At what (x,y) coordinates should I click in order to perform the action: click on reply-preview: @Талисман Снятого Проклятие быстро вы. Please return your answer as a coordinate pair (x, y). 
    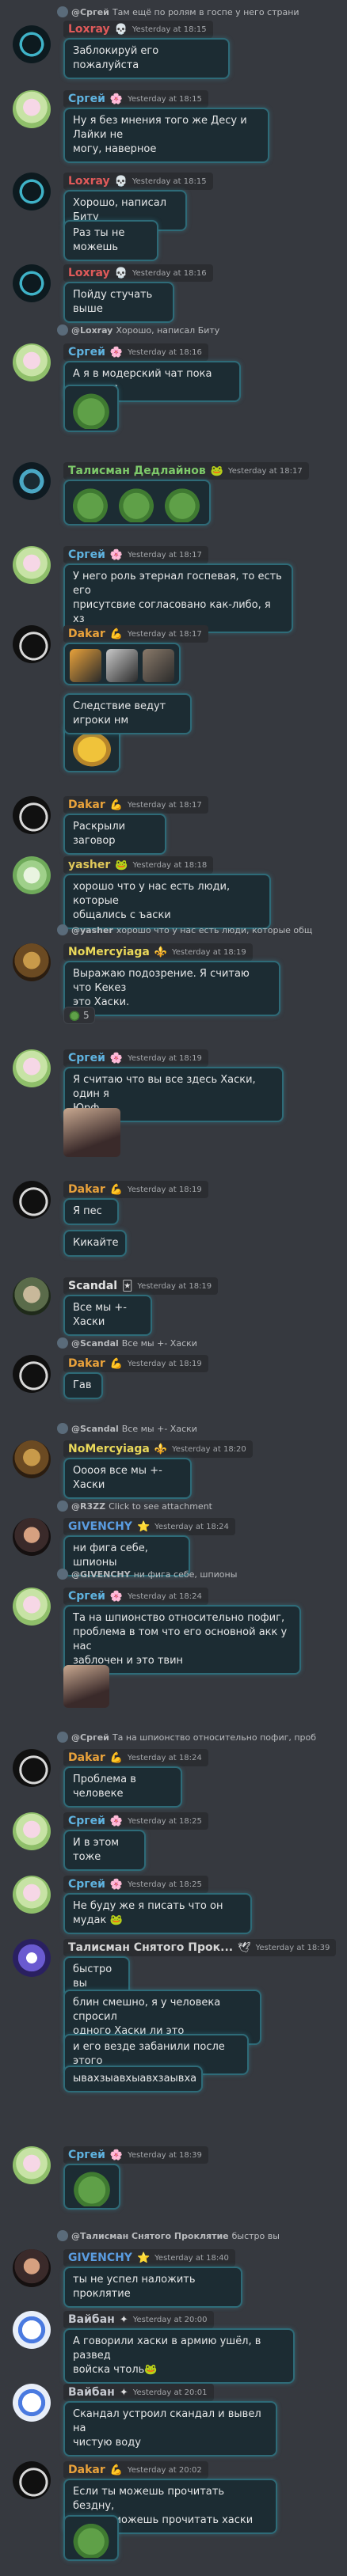
    Looking at the image, I should click on (199, 2236).